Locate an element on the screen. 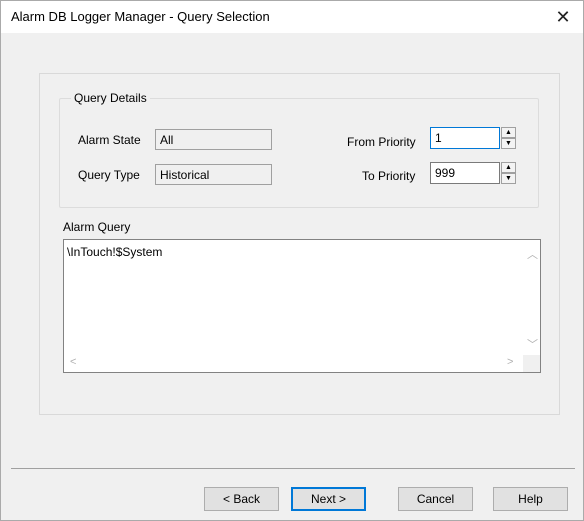 This screenshot has width=584, height=521. scrollbar-corner is located at coordinates (531, 363).